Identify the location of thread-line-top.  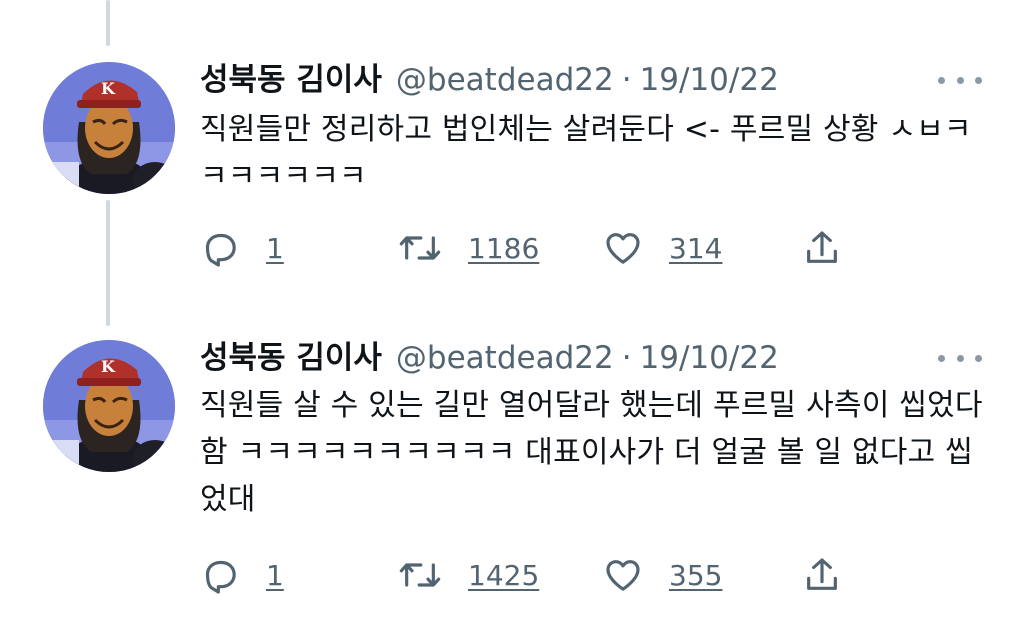
(108, 23).